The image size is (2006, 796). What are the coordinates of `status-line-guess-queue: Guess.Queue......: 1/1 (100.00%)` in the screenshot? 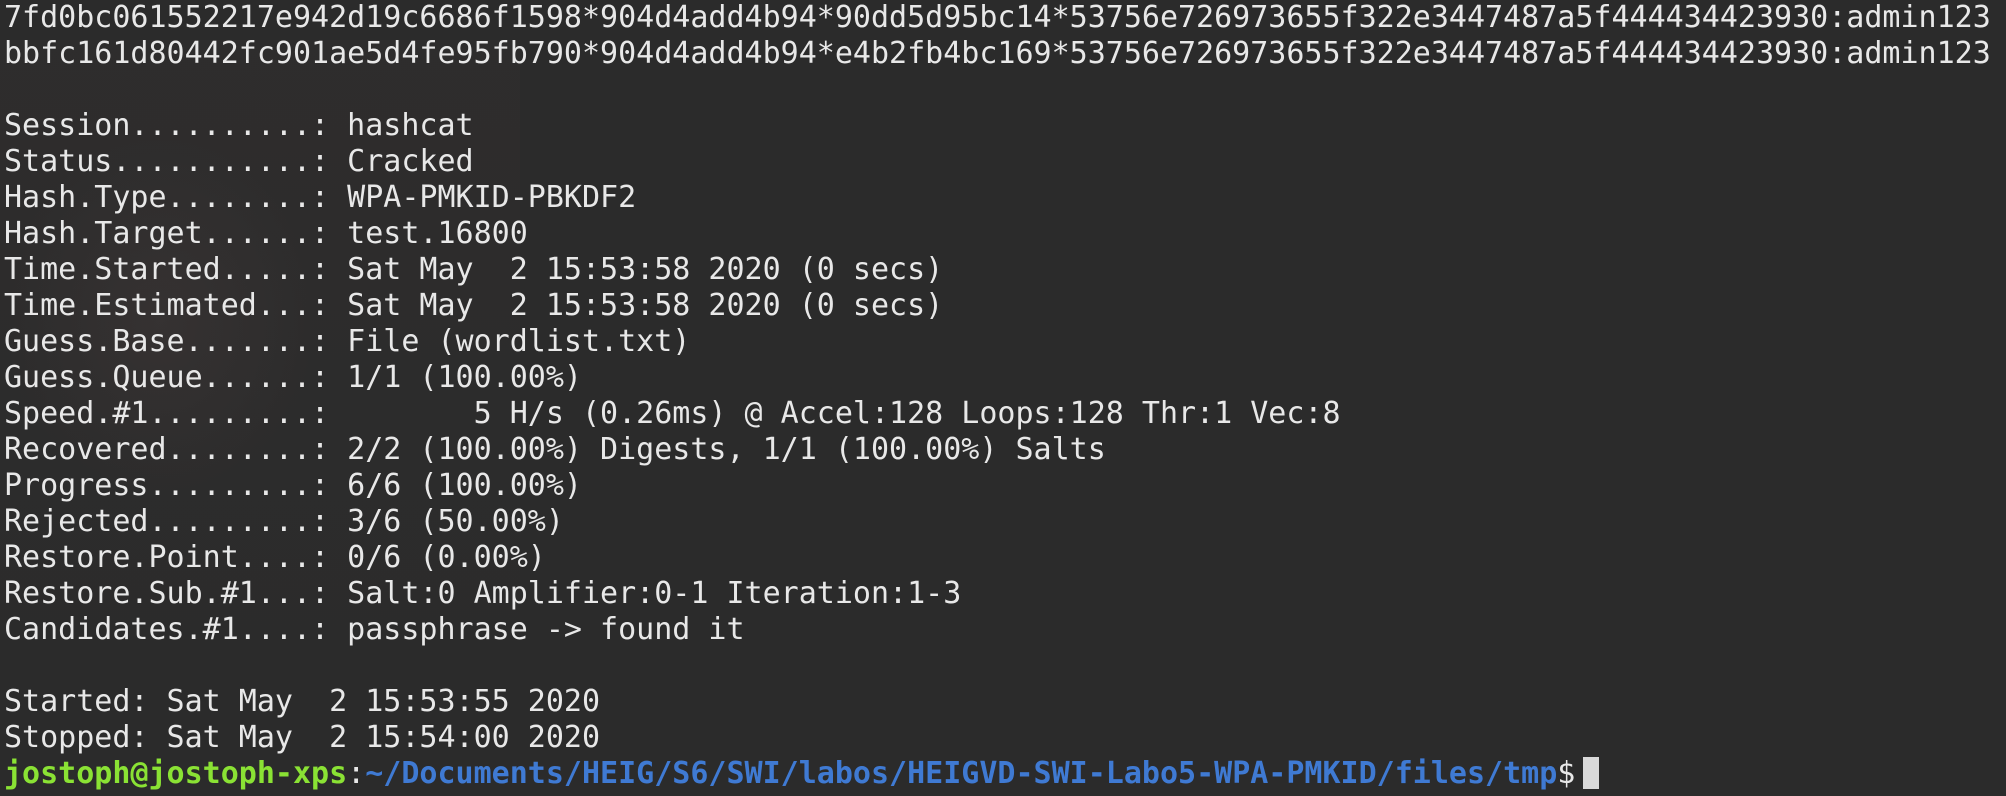 It's located at (293, 377).